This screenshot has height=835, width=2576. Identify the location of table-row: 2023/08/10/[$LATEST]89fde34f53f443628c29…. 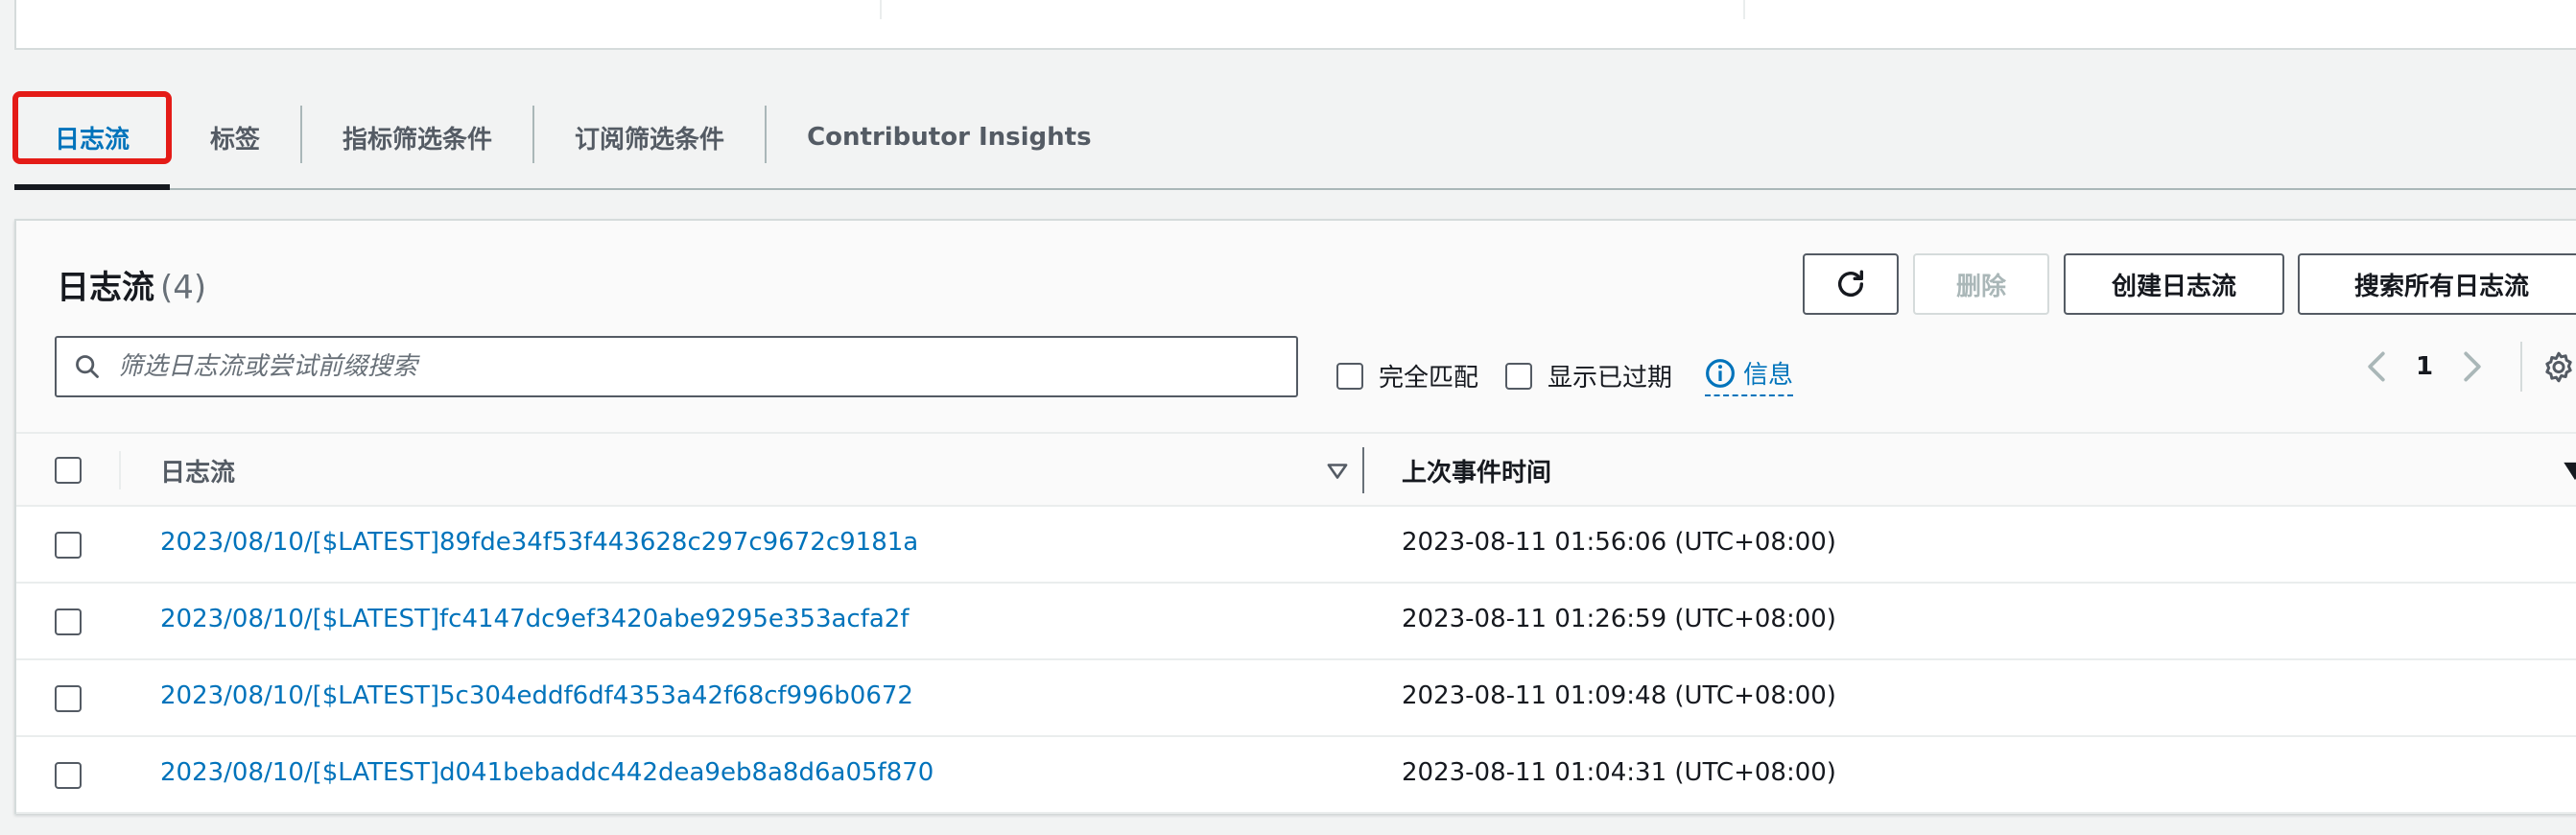
(1296, 545).